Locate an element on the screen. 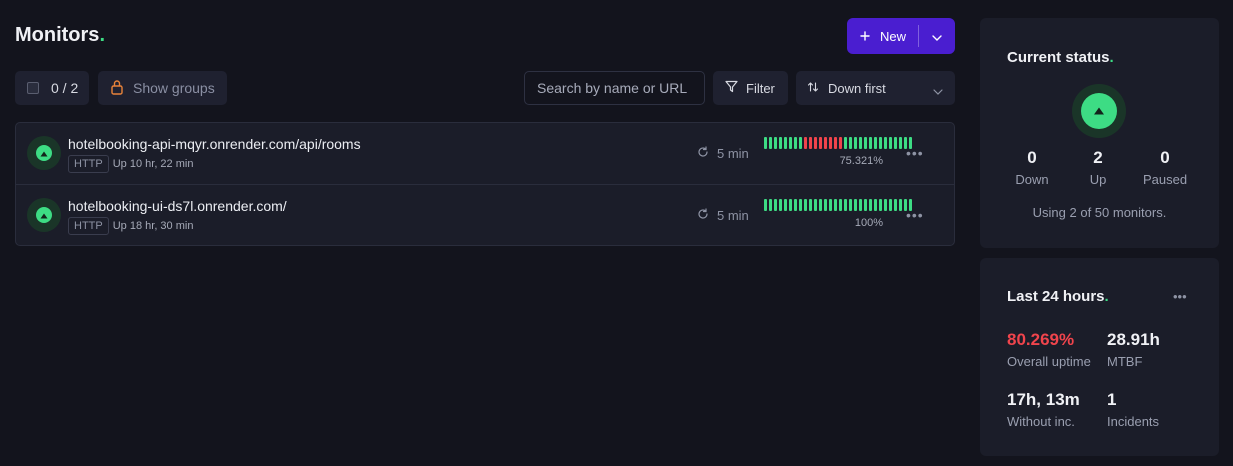  page-title: Monitors. is located at coordinates (60, 35).